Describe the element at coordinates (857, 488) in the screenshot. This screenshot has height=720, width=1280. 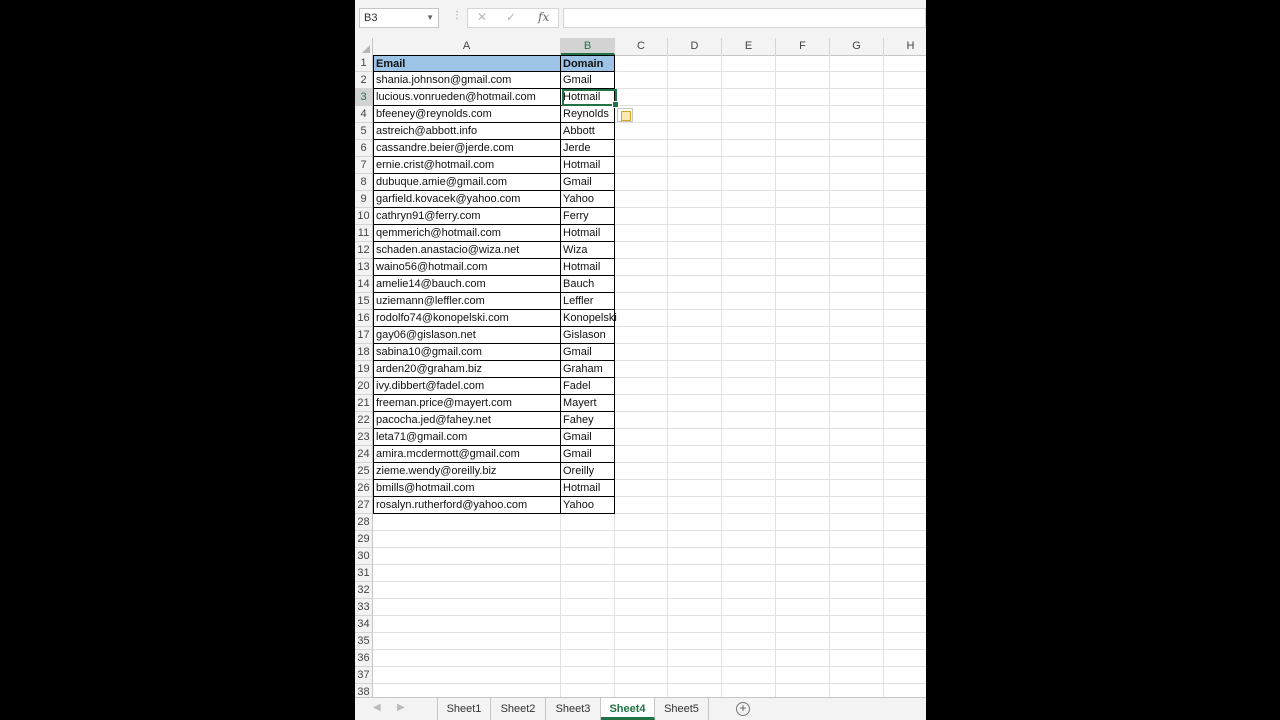
I see `cell-g26` at that location.